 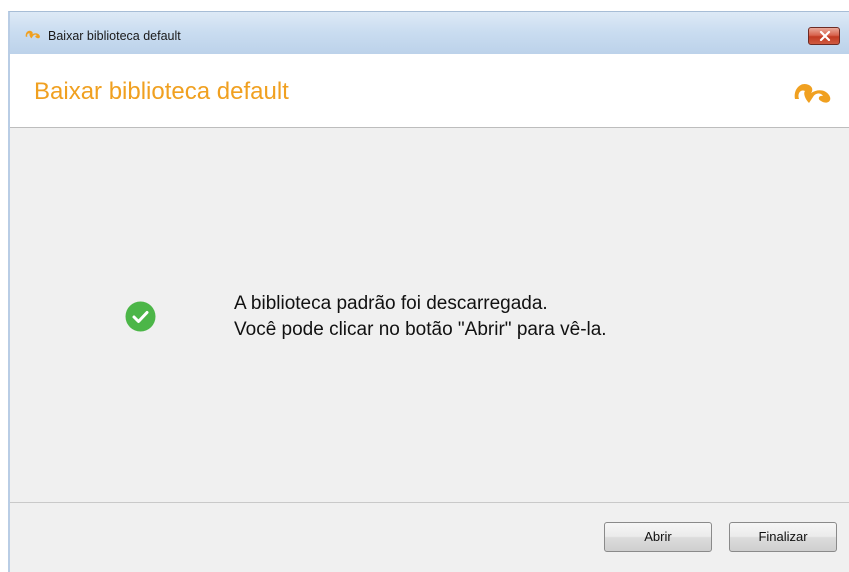 I want to click on window-title: Baixar biblioteca default, so click(x=114, y=36).